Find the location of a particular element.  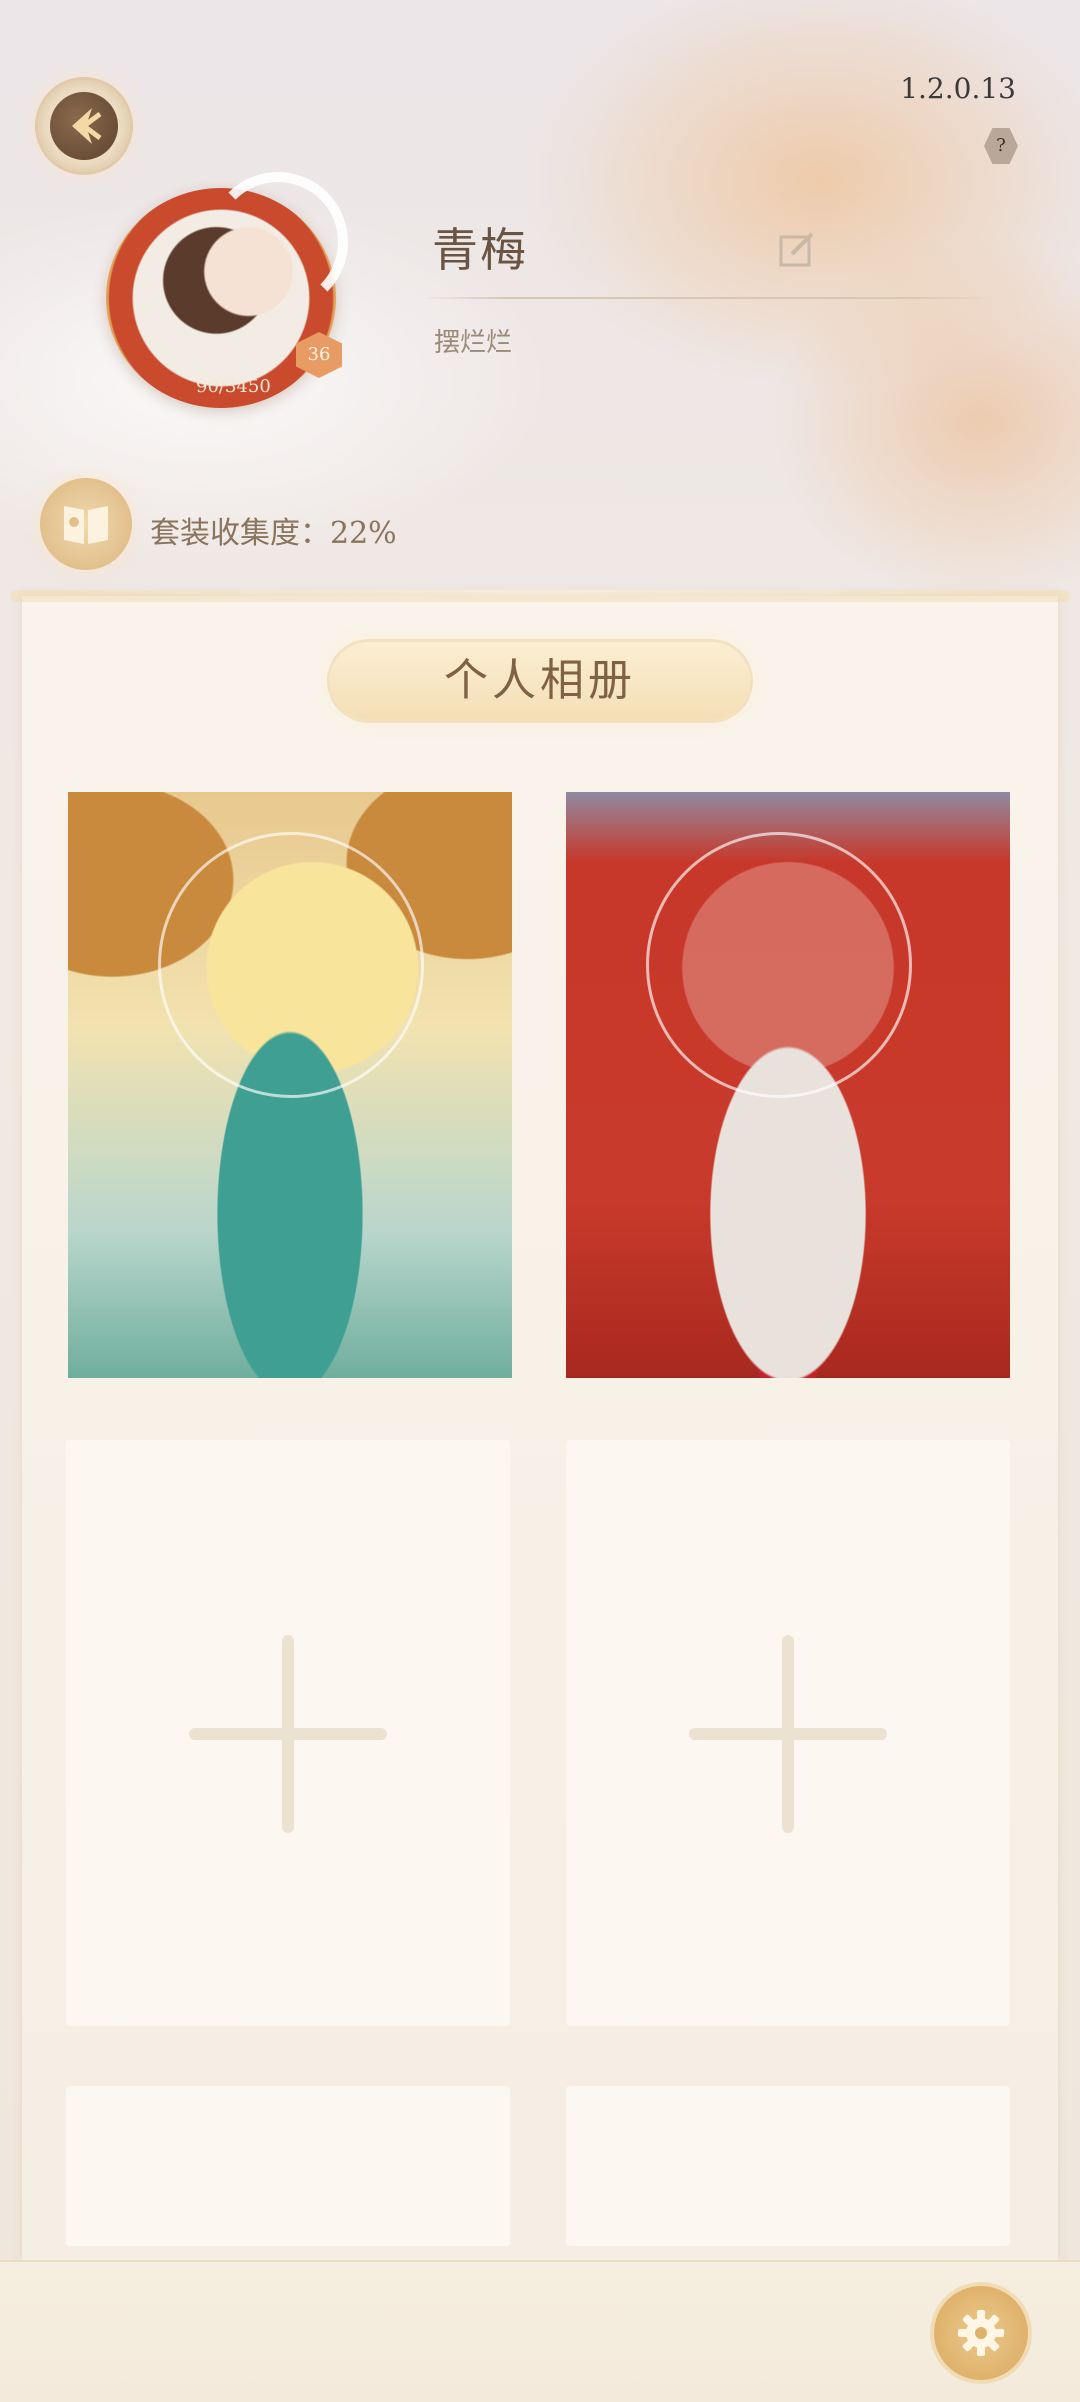

edit-icon is located at coordinates (797, 249).